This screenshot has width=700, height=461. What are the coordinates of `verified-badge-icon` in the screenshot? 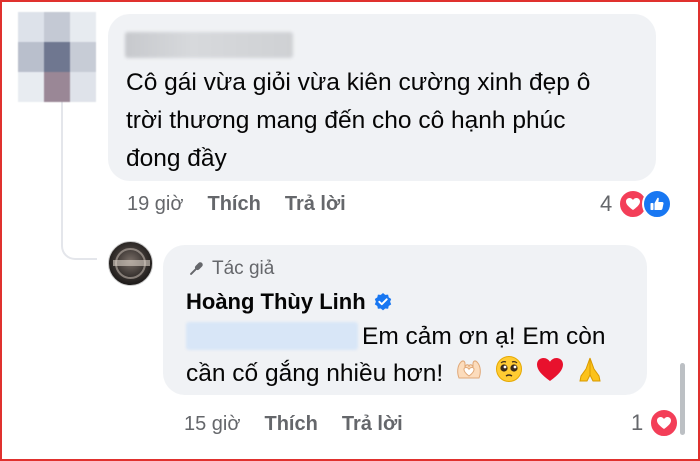 It's located at (382, 302).